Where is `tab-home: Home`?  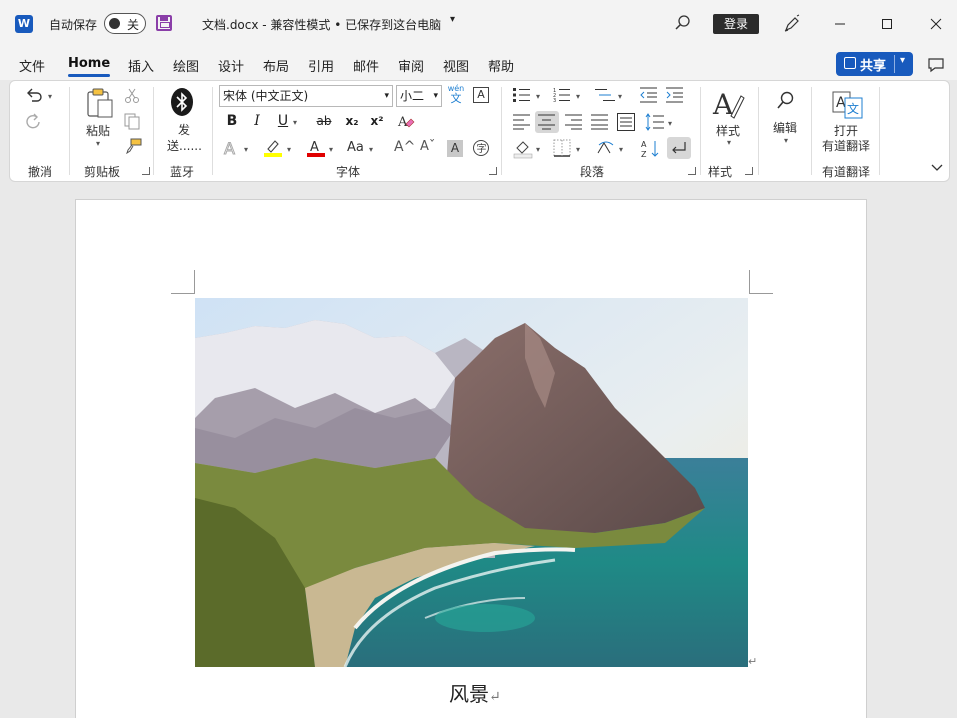 tab-home: Home is located at coordinates (89, 66).